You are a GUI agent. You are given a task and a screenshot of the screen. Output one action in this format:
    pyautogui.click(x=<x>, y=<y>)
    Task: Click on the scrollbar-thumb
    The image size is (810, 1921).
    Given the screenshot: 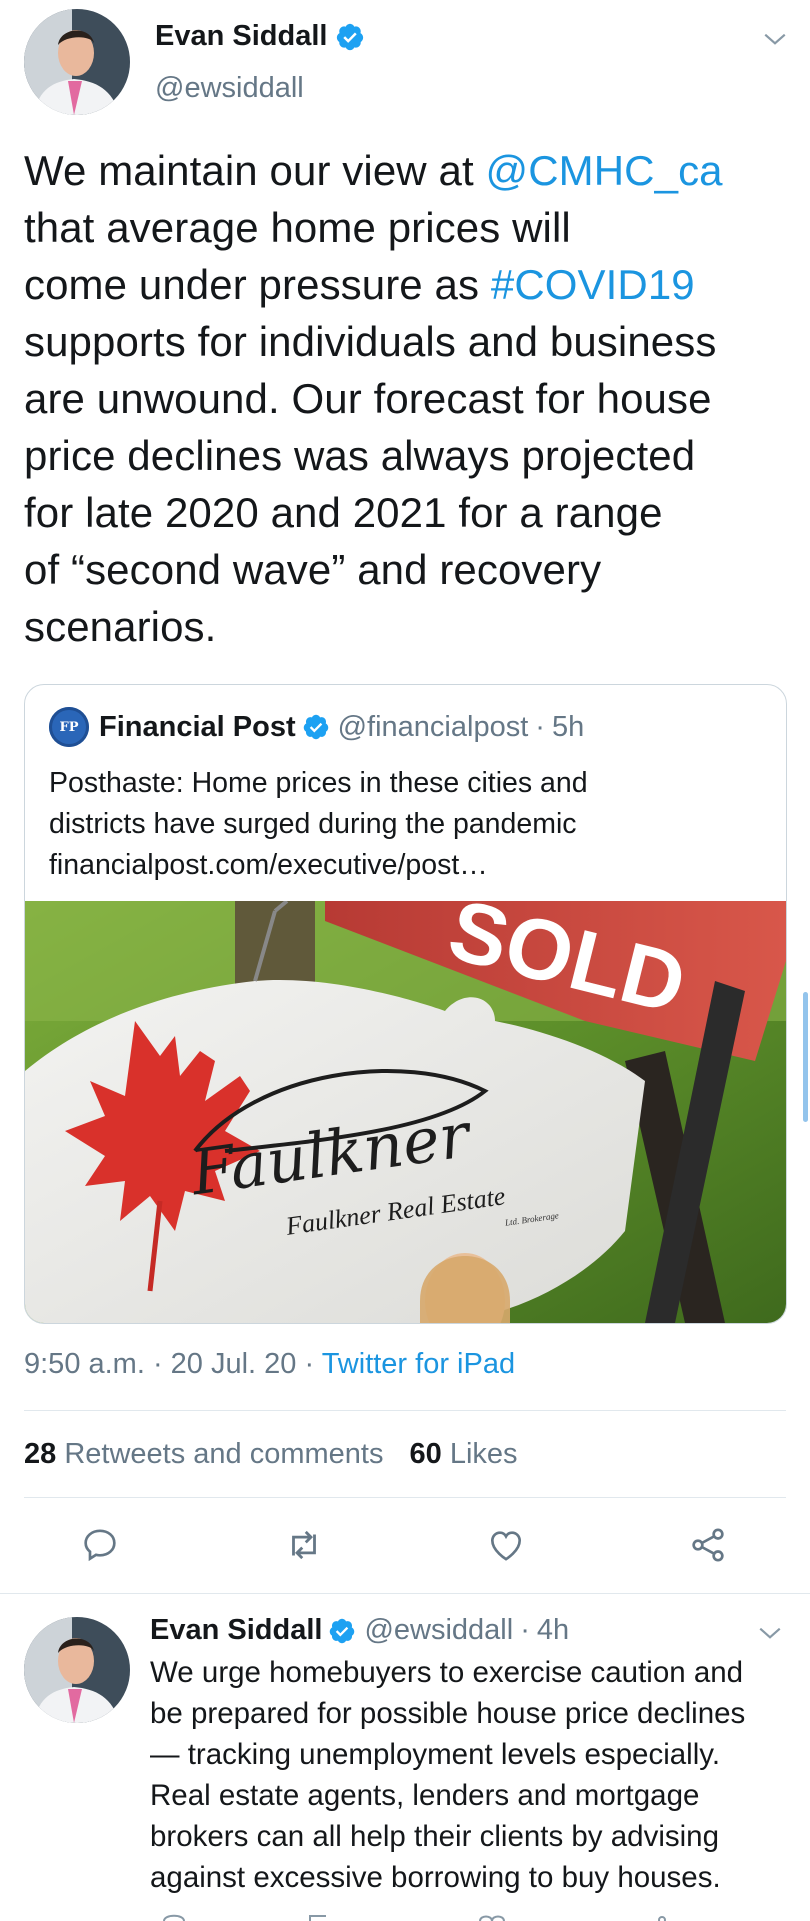 What is the action you would take?
    pyautogui.click(x=805, y=1057)
    